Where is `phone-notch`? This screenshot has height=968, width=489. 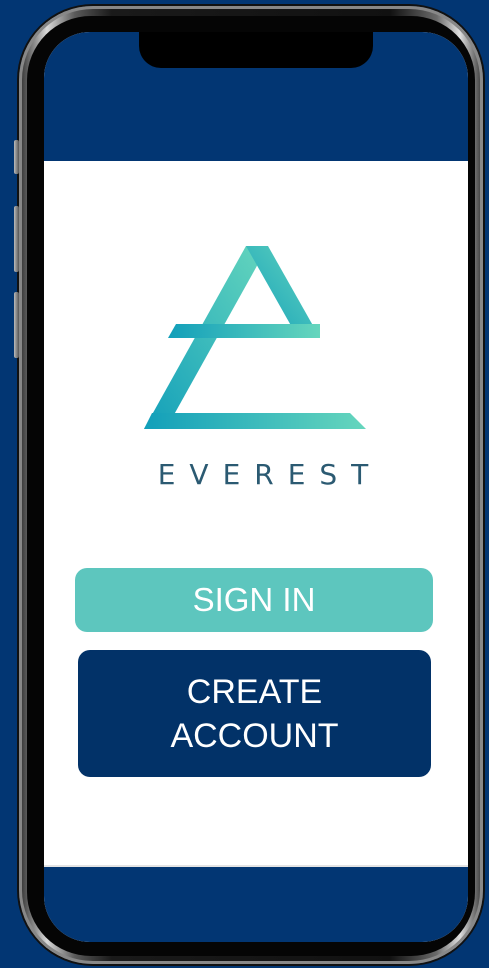
phone-notch is located at coordinates (256, 50).